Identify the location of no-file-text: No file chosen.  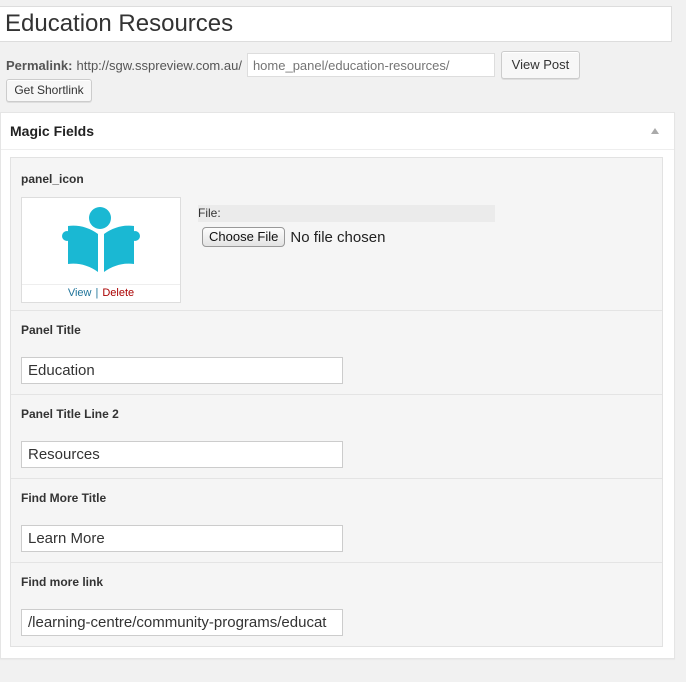
(338, 237).